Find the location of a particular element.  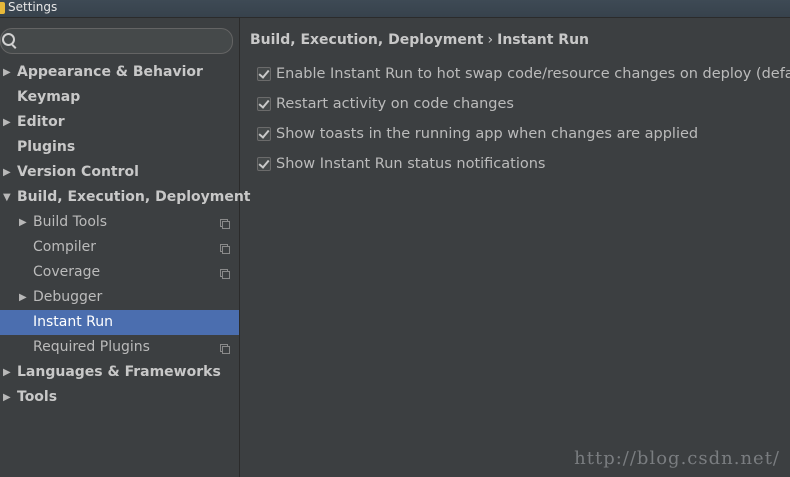

tree-item-label: Debugger is located at coordinates (68, 297).